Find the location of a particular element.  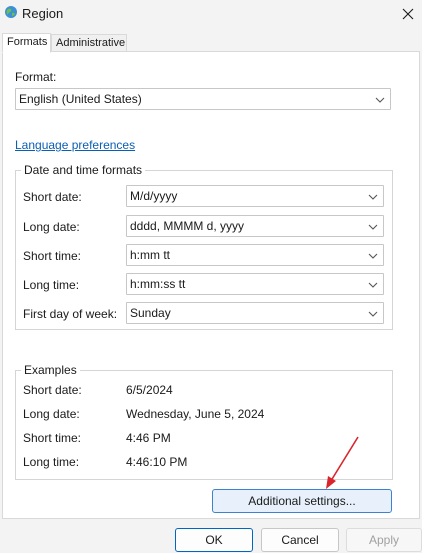

short-time-value: h:mm tt is located at coordinates (150, 255).